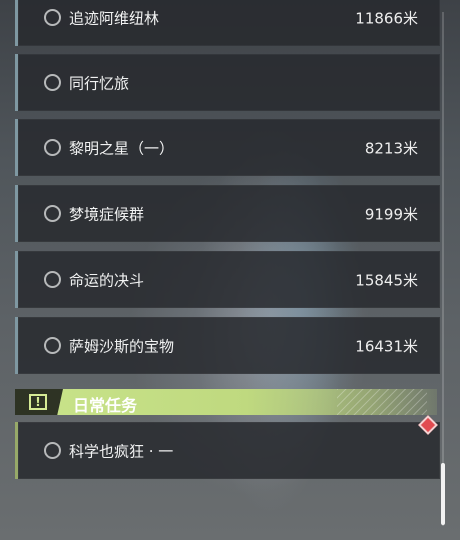 The image size is (460, 540). Describe the element at coordinates (386, 280) in the screenshot. I see `quest-distance: 15845米` at that location.